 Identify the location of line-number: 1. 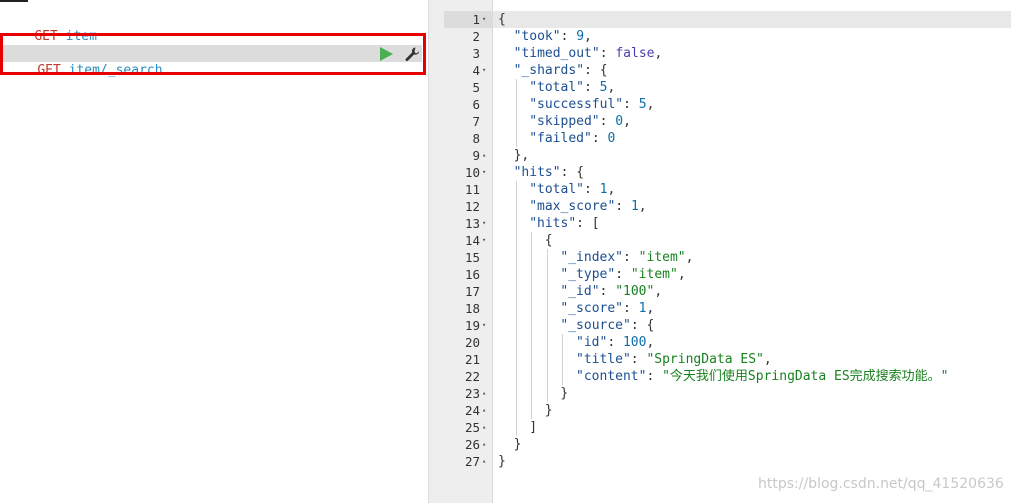
(476, 19).